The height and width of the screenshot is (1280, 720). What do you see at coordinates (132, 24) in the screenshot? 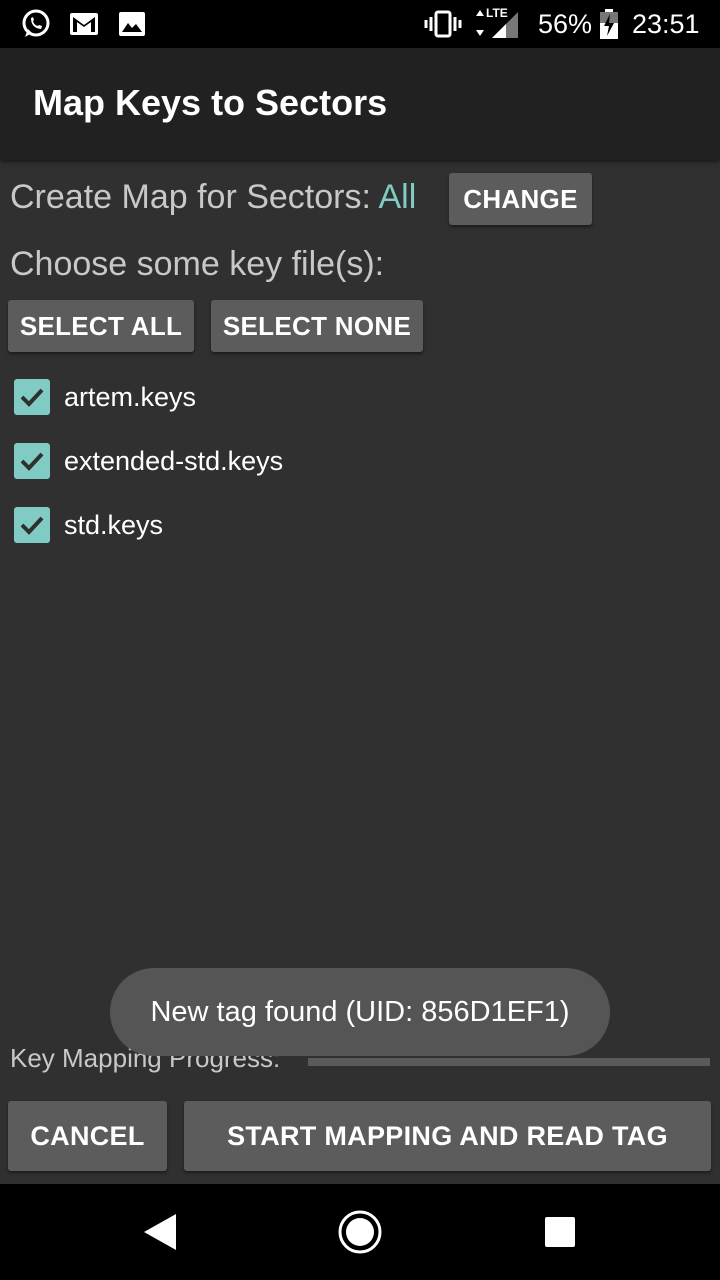
I see `gallery-icon` at bounding box center [132, 24].